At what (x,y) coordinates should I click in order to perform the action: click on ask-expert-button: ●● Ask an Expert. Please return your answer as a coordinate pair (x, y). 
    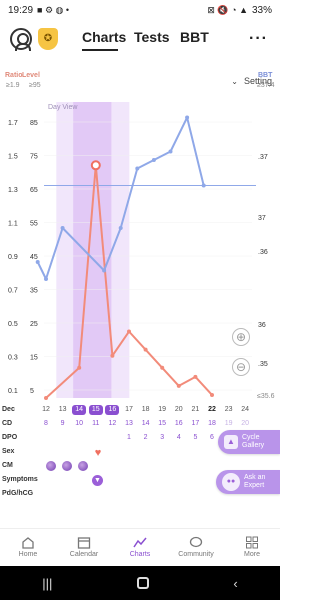
    Looking at the image, I should click on (248, 482).